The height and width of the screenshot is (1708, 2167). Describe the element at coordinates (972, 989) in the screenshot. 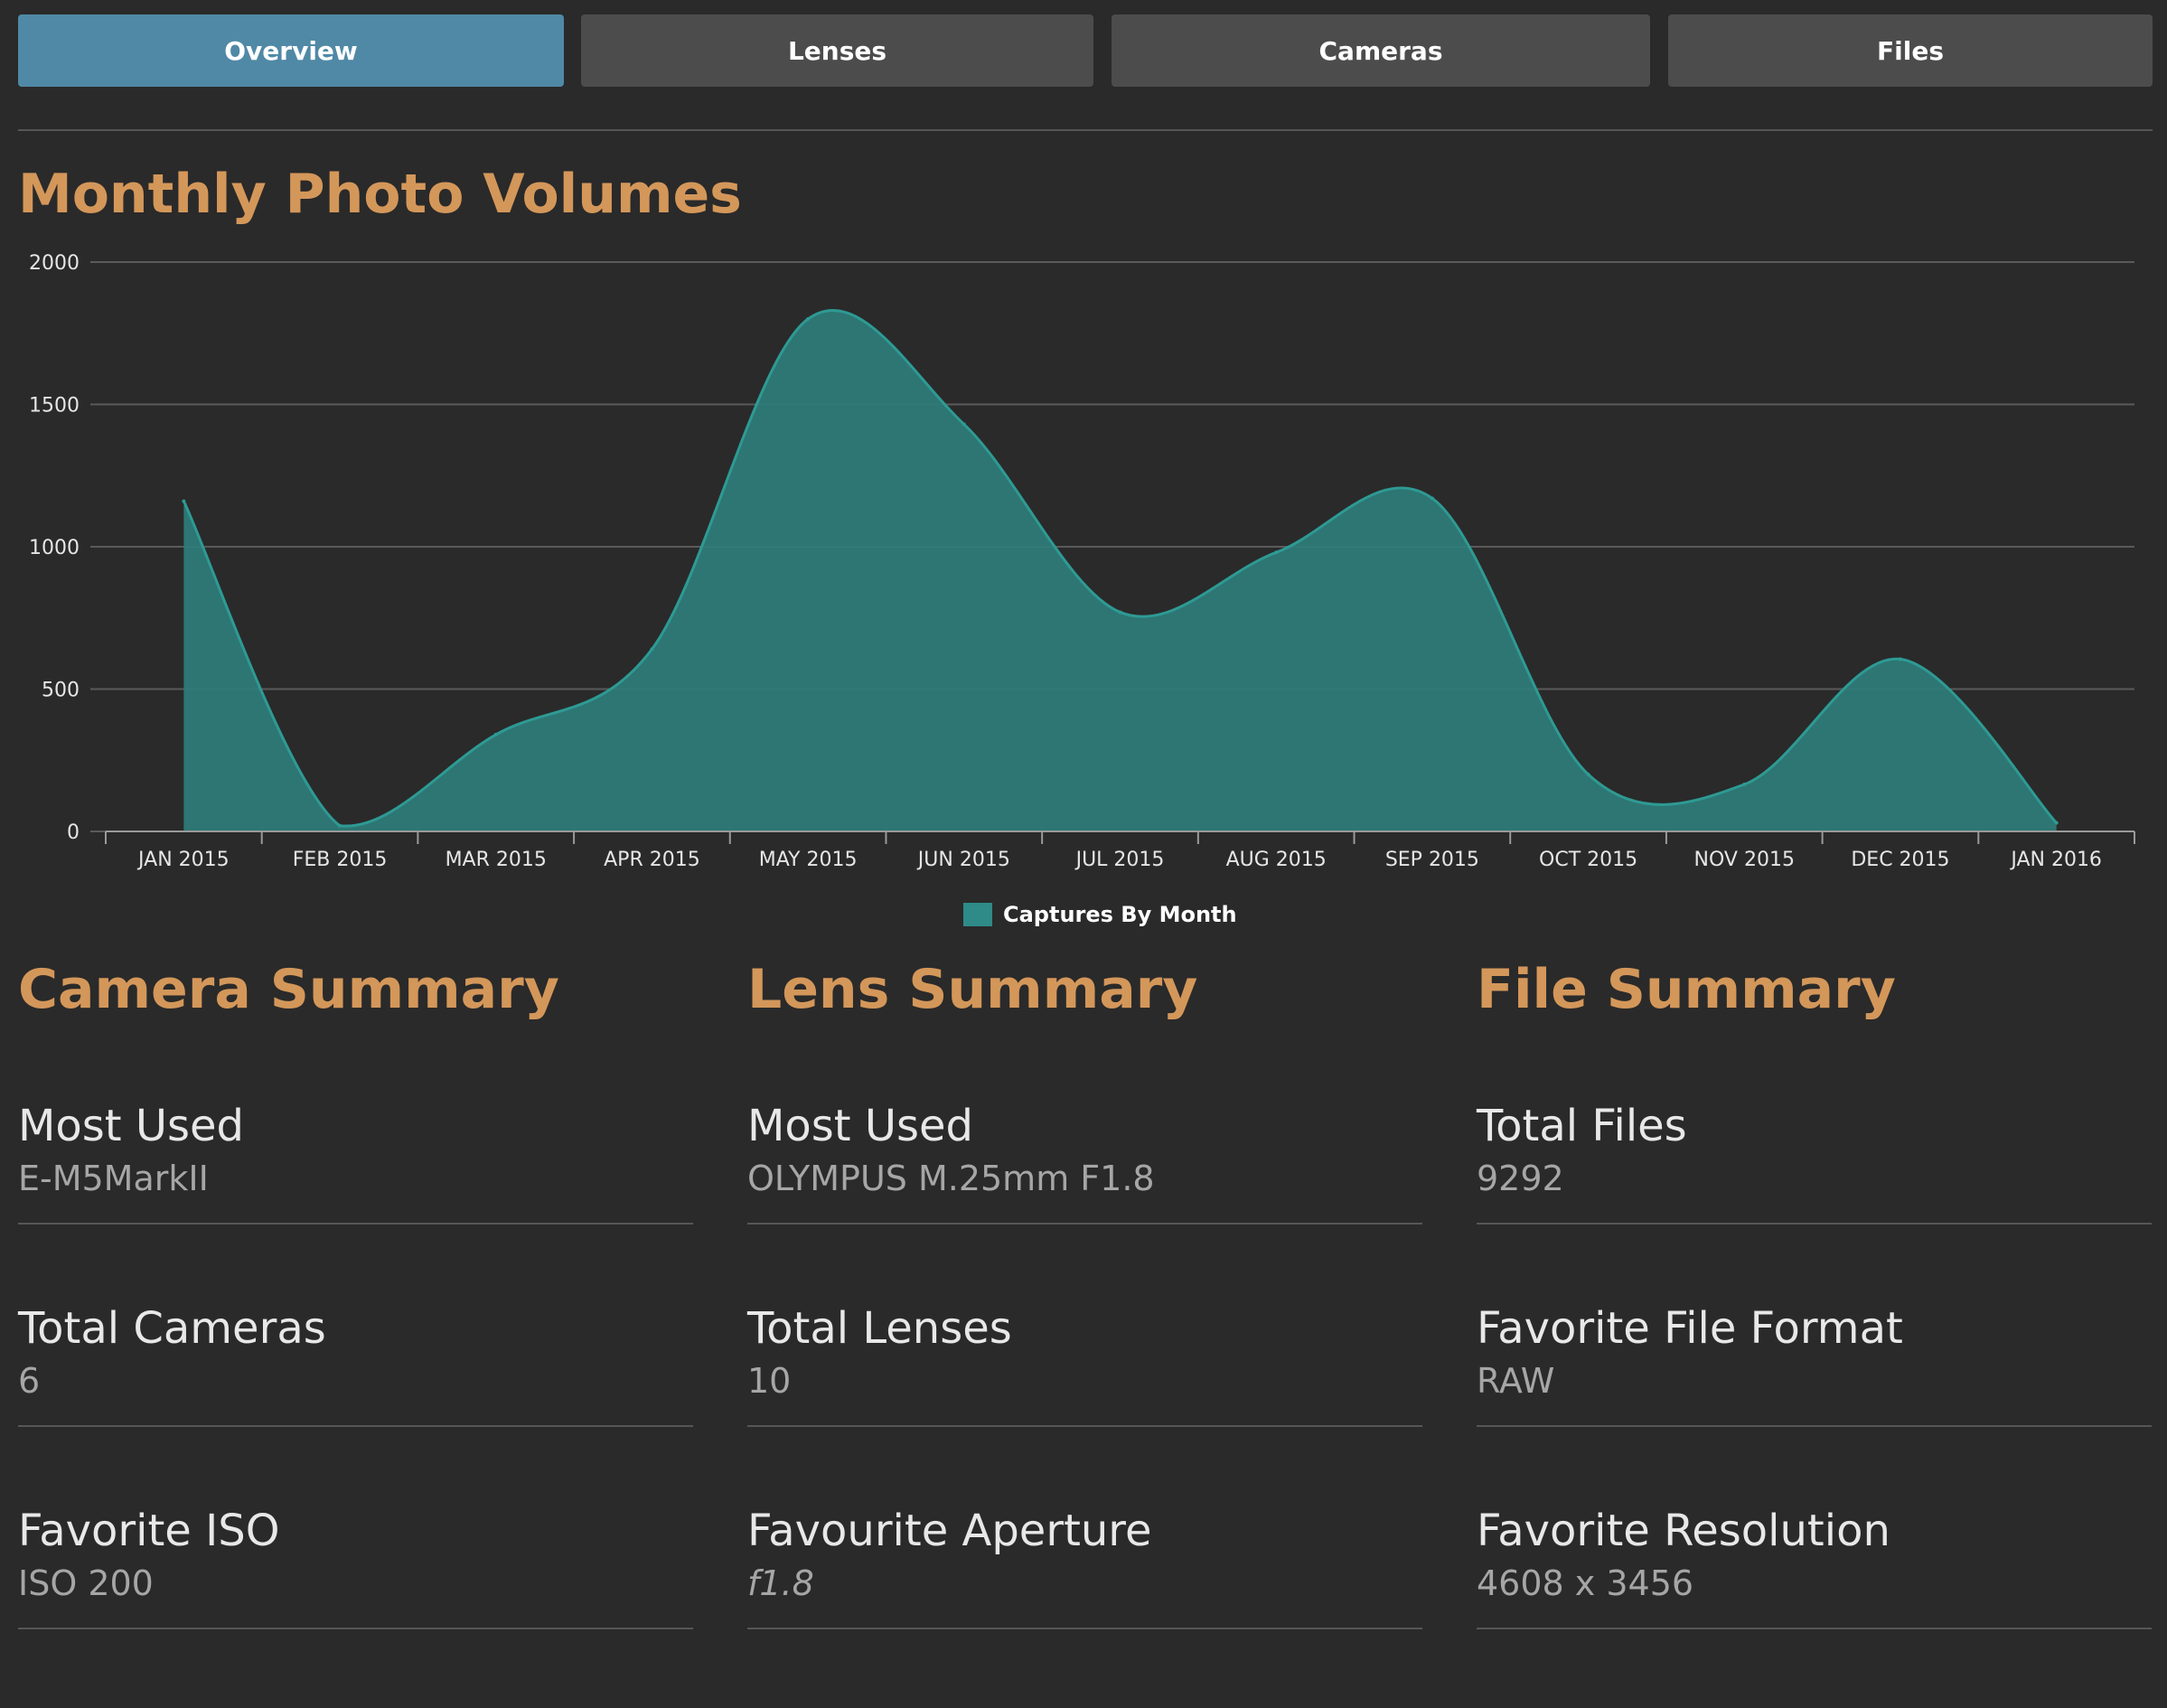

I see `lens-summary-title: Lens Summary` at that location.